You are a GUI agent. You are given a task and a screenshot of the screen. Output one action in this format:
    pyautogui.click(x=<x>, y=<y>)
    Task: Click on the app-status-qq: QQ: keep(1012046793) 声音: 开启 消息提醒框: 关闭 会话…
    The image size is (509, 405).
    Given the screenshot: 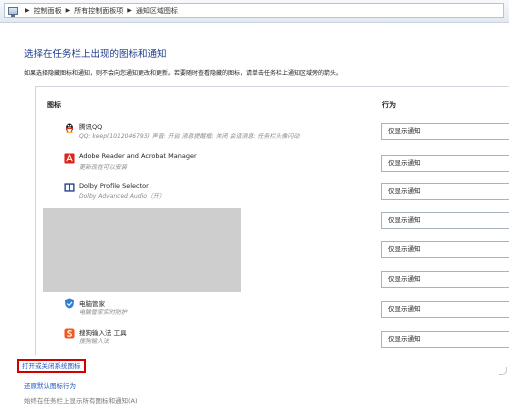 What is the action you would take?
    pyautogui.click(x=189, y=136)
    